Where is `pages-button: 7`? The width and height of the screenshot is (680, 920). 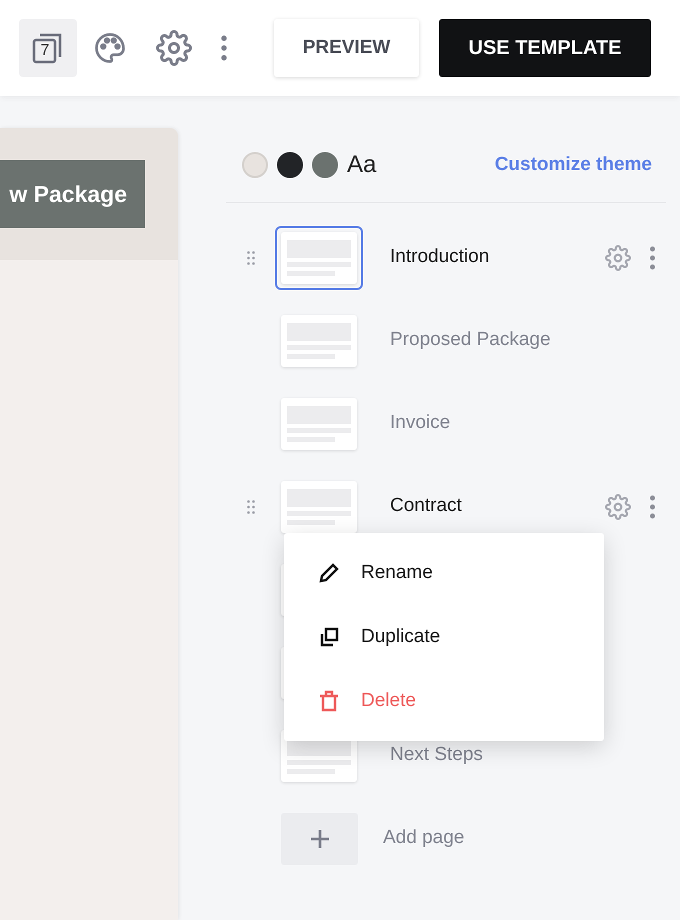 pages-button: 7 is located at coordinates (48, 48).